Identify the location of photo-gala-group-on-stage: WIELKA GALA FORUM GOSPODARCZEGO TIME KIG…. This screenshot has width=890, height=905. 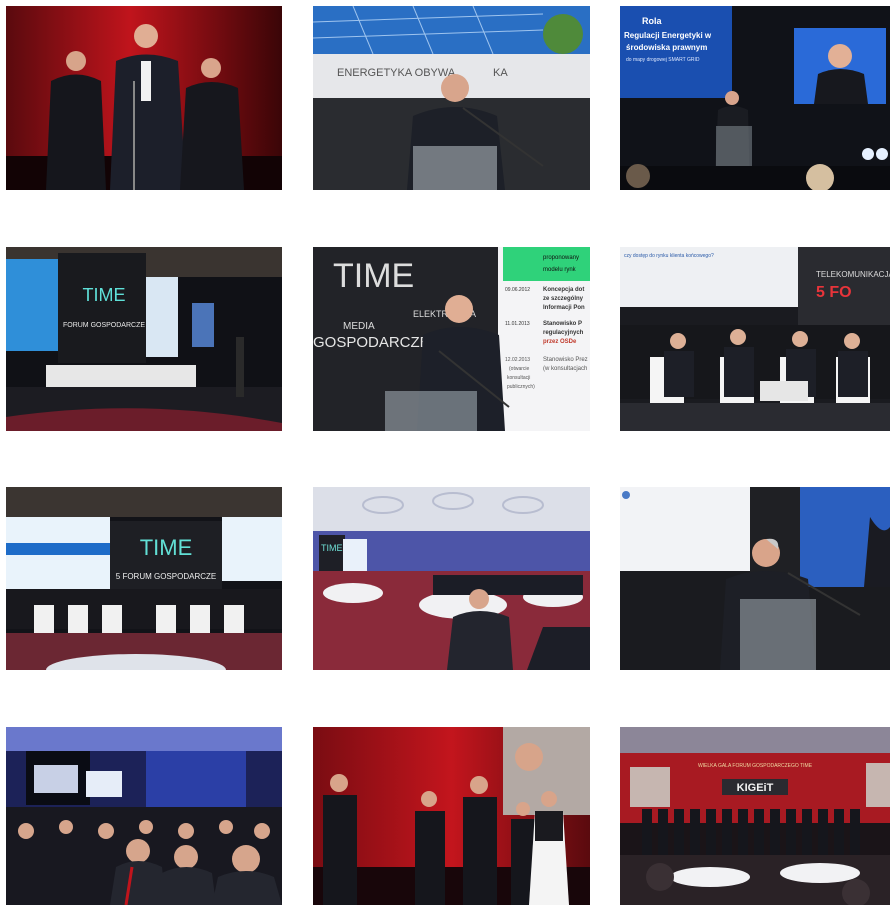
(755, 816).